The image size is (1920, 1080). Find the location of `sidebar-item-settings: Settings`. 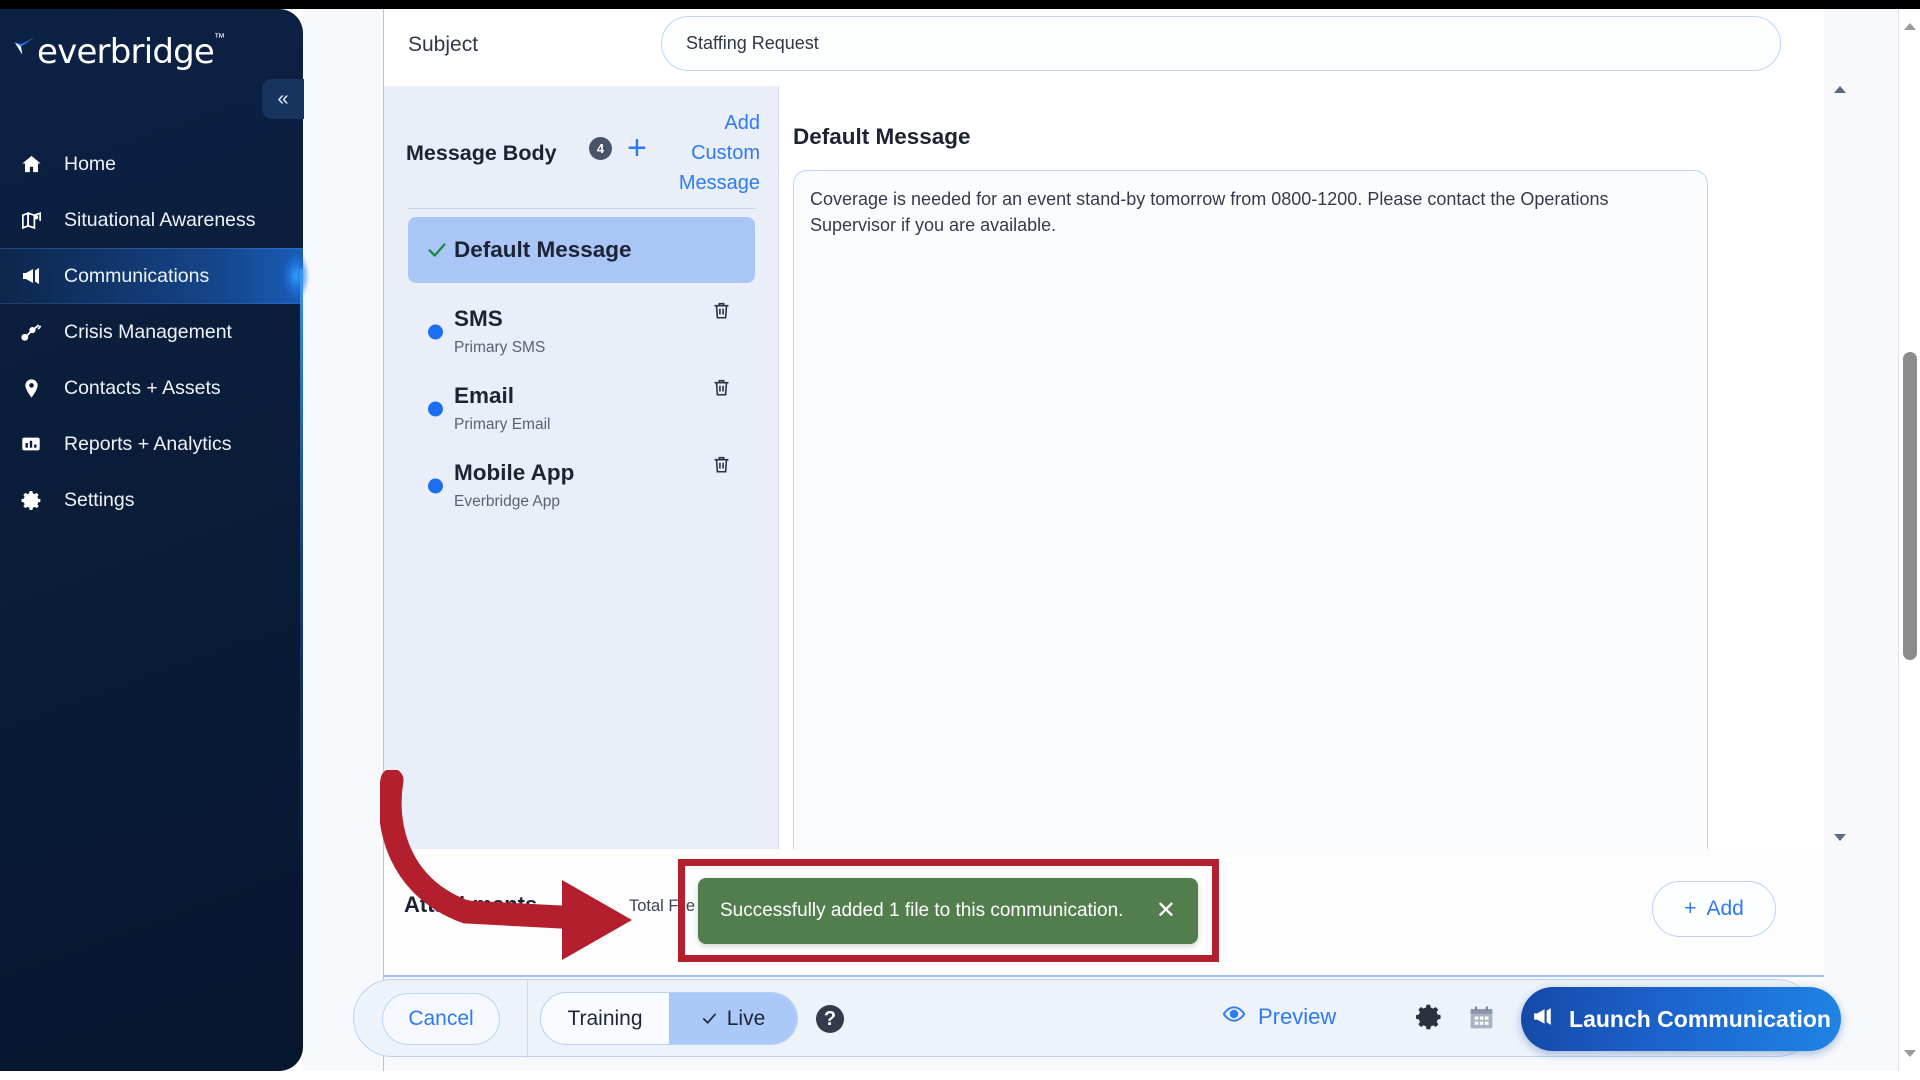

sidebar-item-settings: Settings is located at coordinates (151, 500).